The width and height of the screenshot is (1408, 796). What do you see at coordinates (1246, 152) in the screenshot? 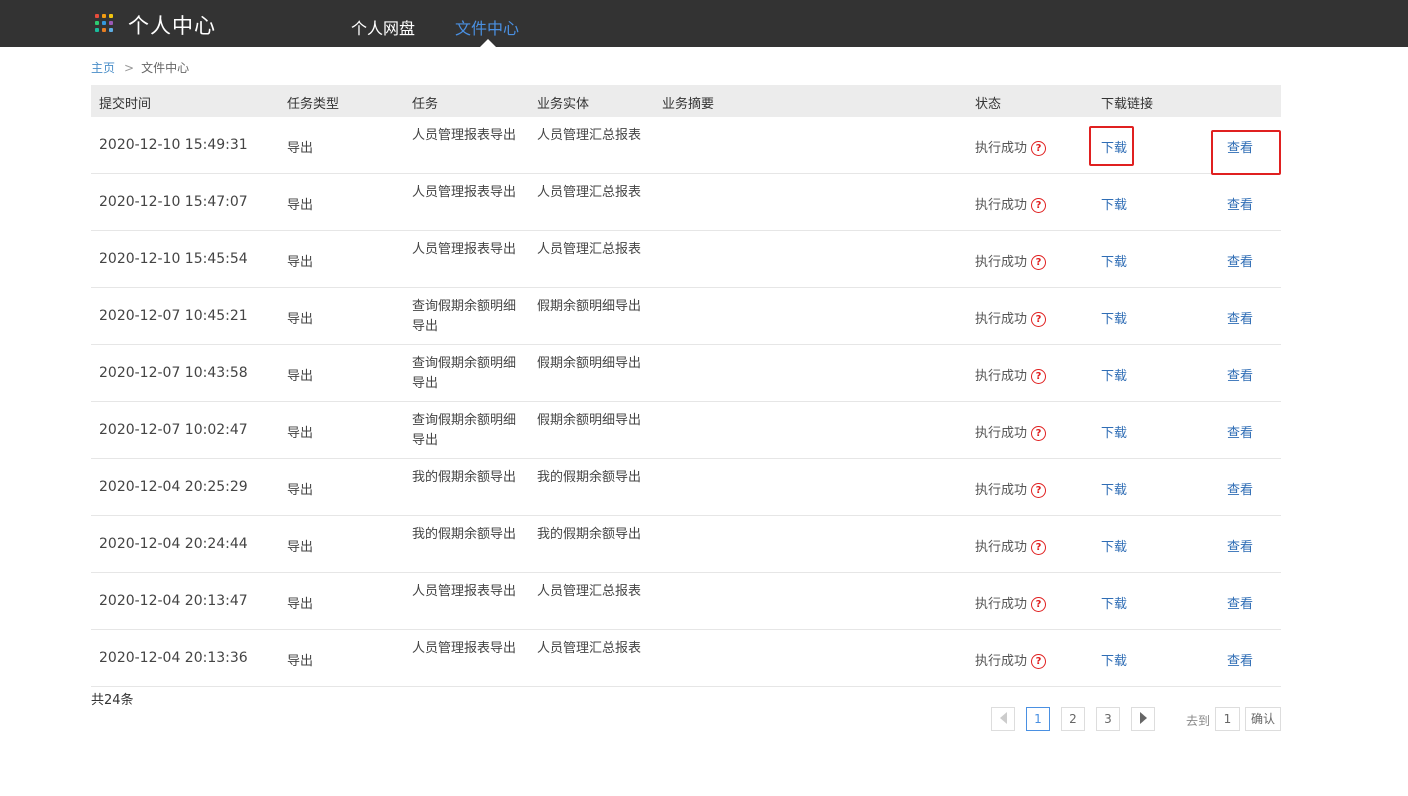
I see `view-highlight-box` at bounding box center [1246, 152].